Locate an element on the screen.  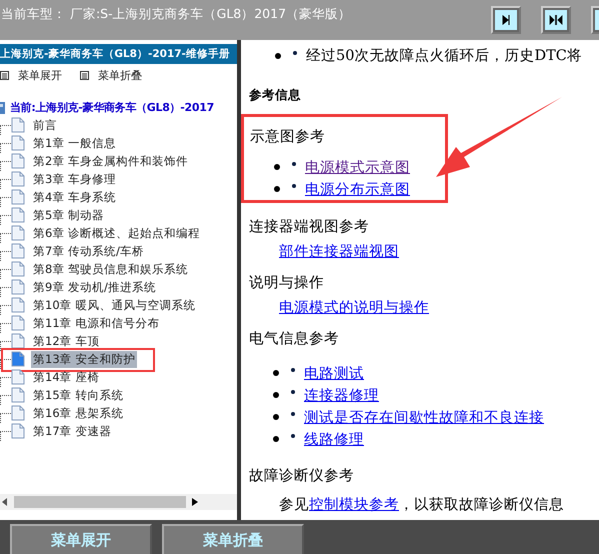
reference-link: 电源模式示意图 is located at coordinates (357, 167).